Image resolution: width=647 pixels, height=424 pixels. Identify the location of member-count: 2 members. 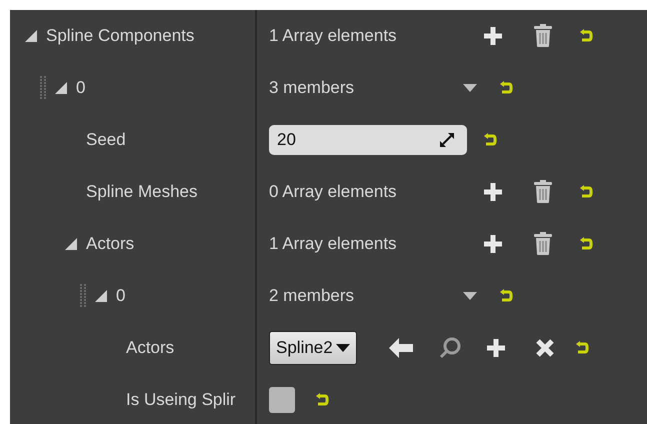
(312, 296).